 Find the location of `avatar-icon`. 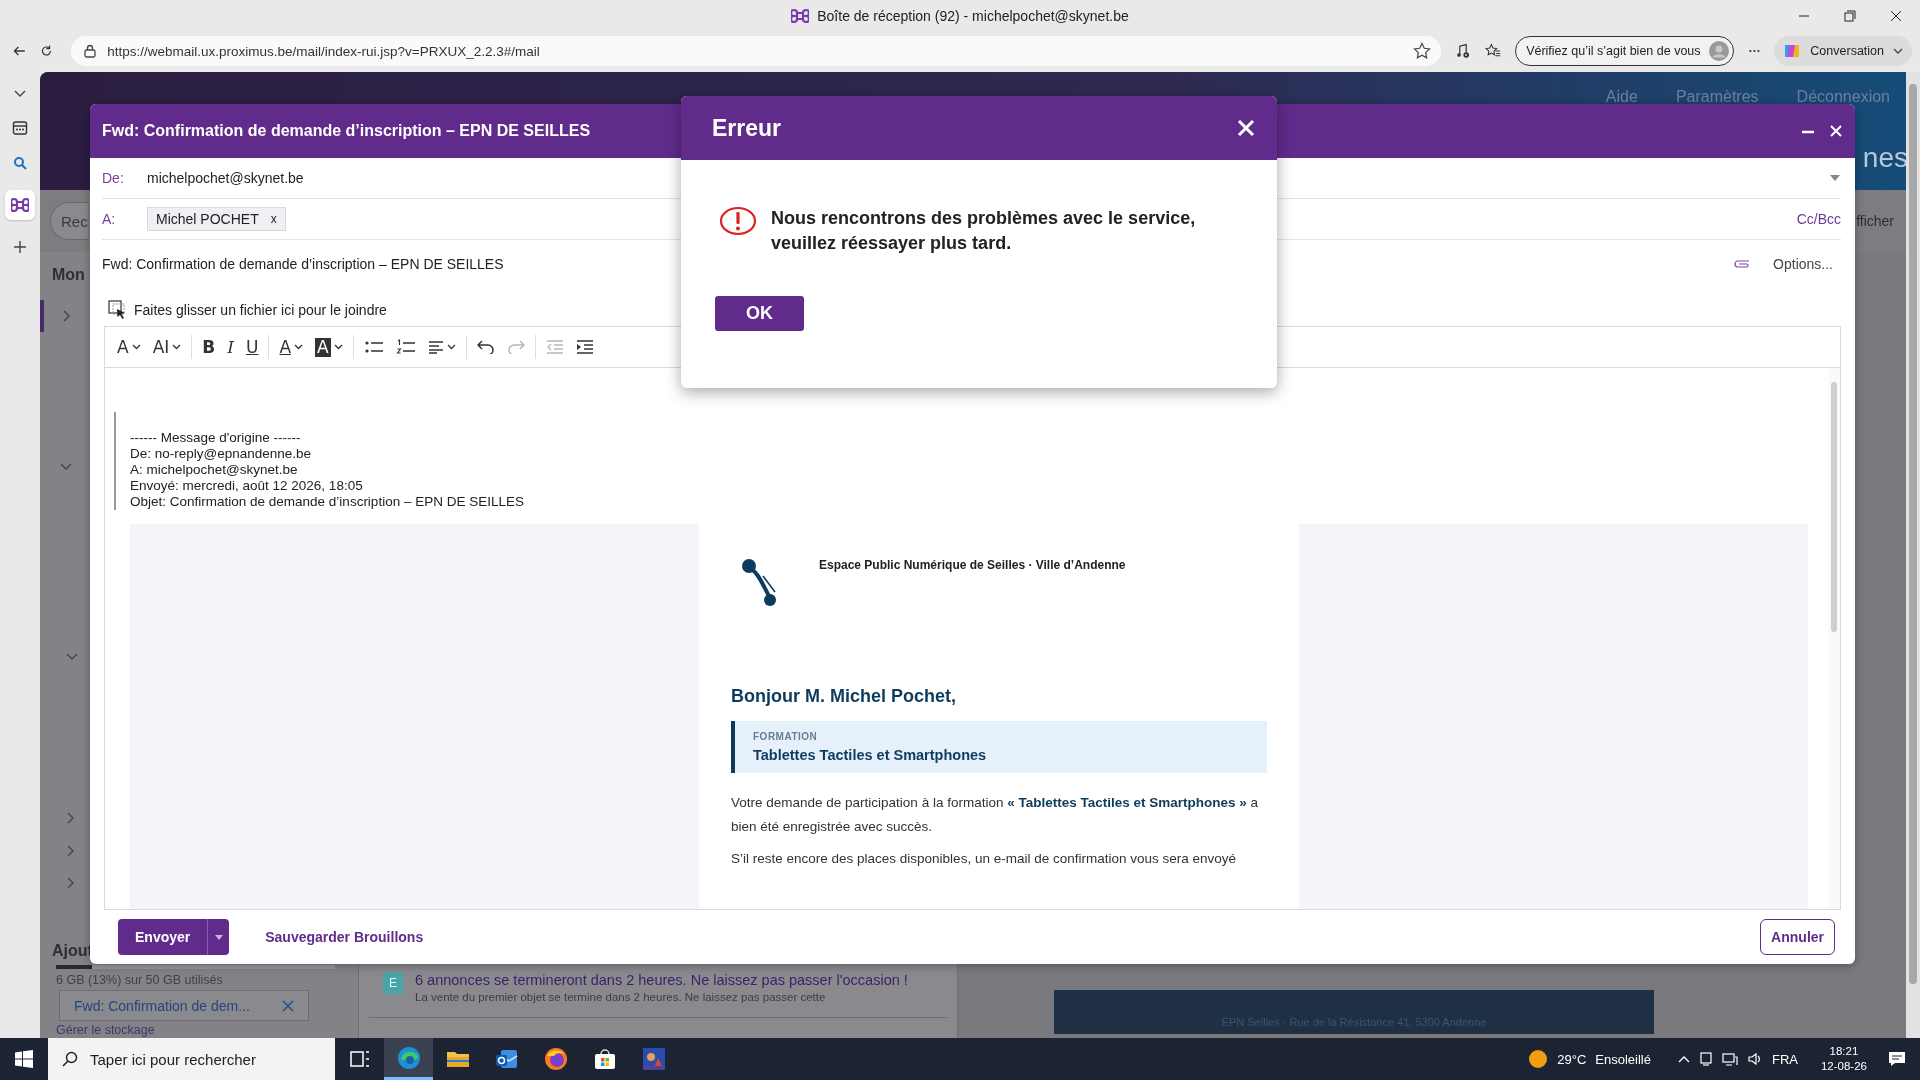

avatar-icon is located at coordinates (1718, 51).